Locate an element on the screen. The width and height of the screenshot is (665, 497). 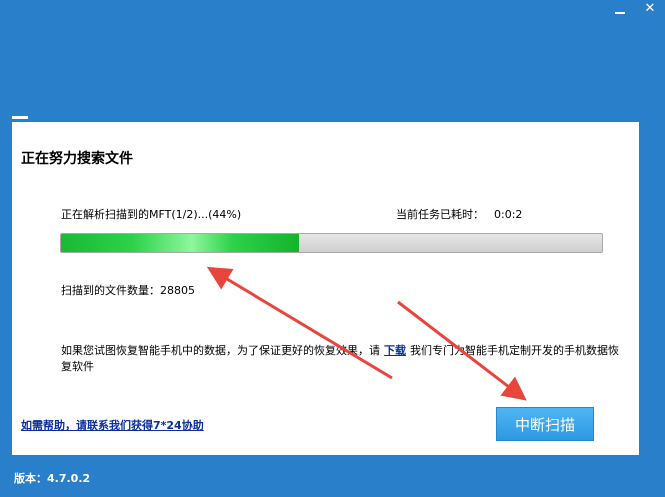
scan-progress-fill is located at coordinates (180, 243).